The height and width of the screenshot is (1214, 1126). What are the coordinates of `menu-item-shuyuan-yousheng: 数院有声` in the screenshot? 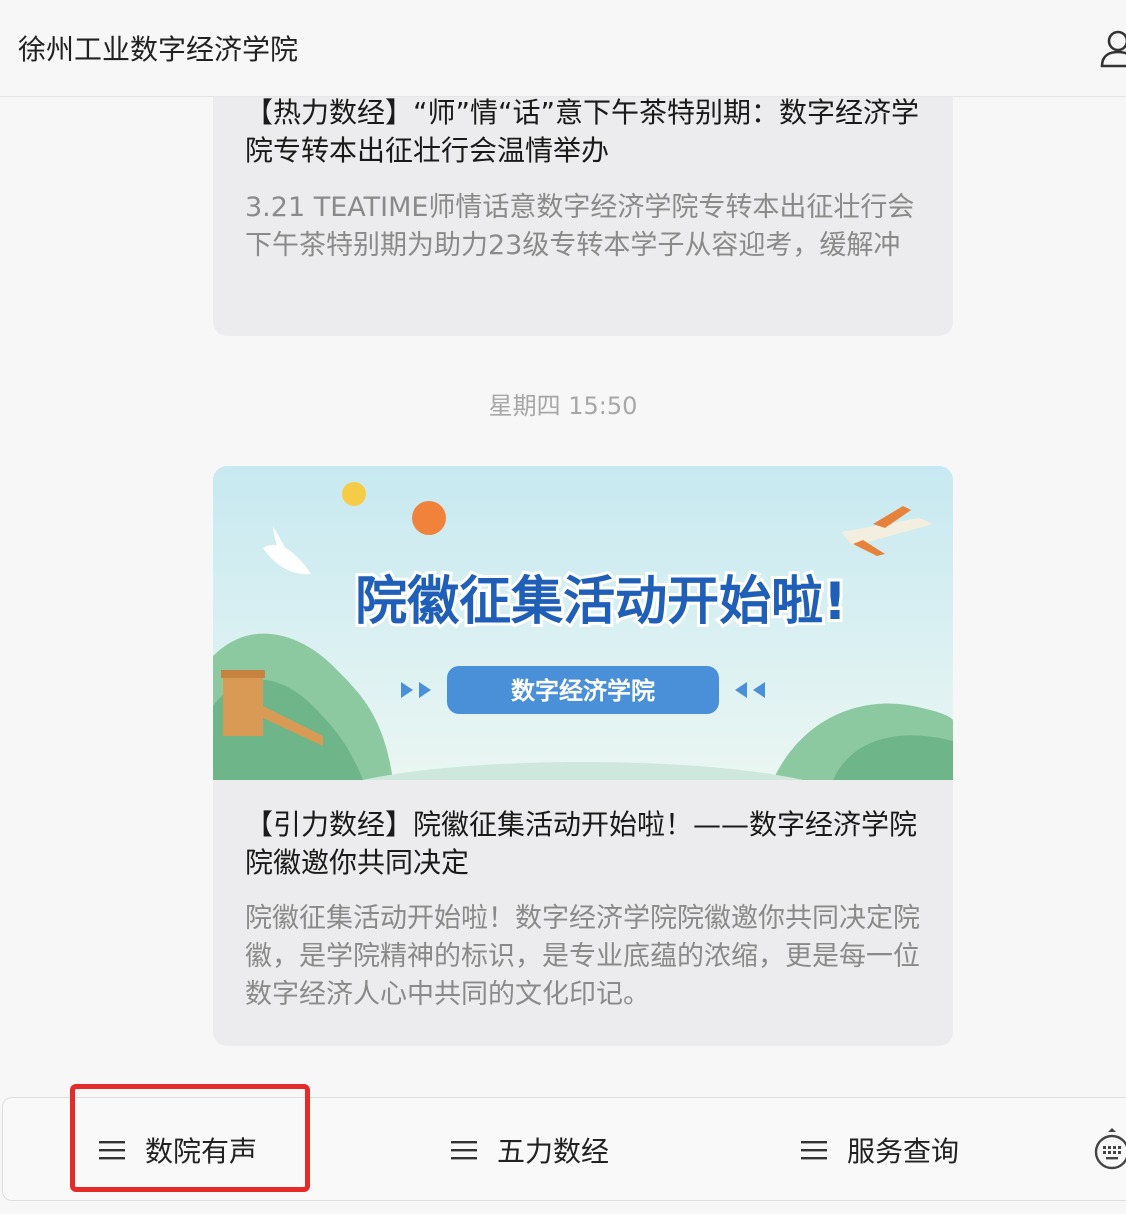 It's located at (178, 1150).